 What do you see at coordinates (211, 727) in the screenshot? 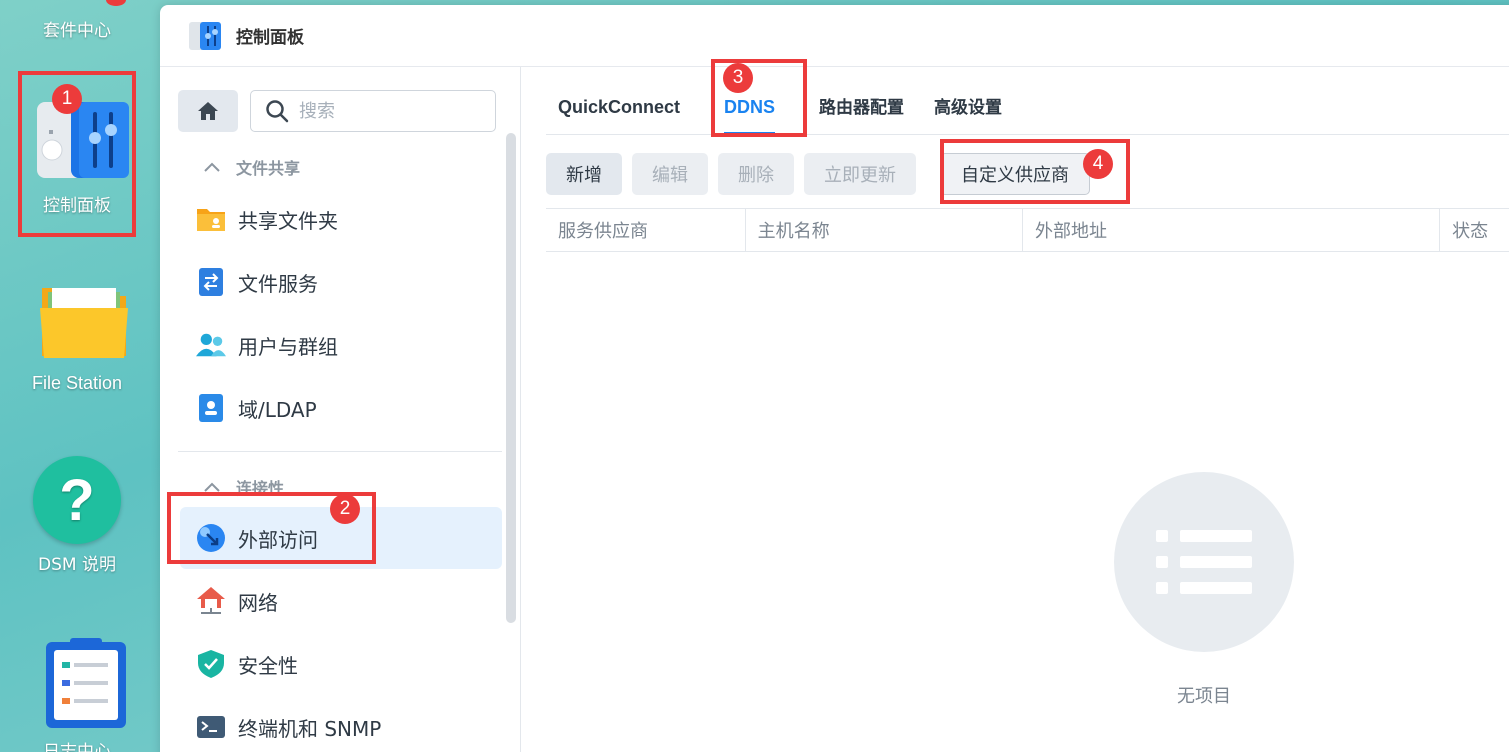
I see `terminal-icon` at bounding box center [211, 727].